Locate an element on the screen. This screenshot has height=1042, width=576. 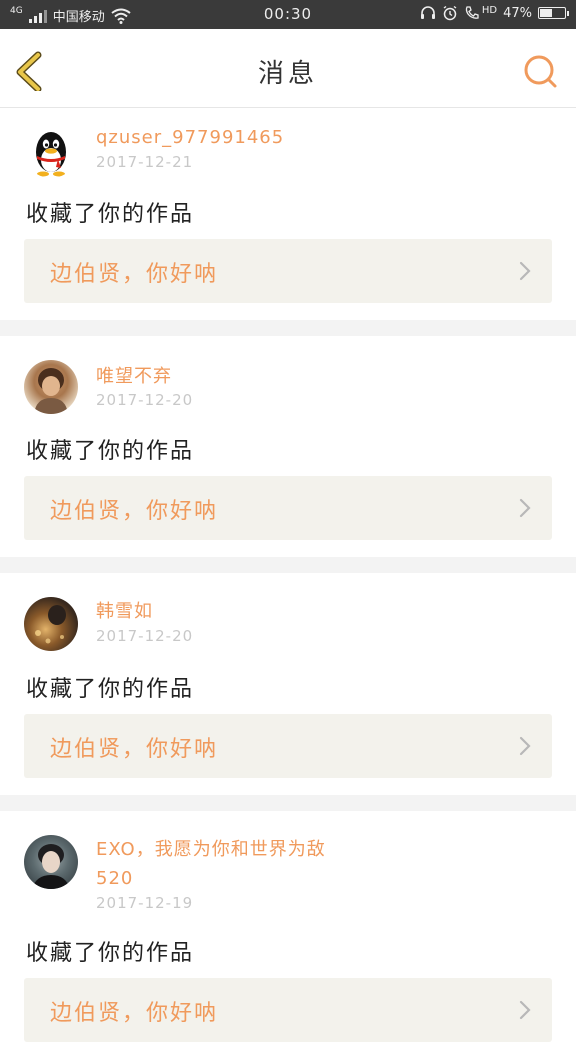
header: 消息 is located at coordinates (288, 68).